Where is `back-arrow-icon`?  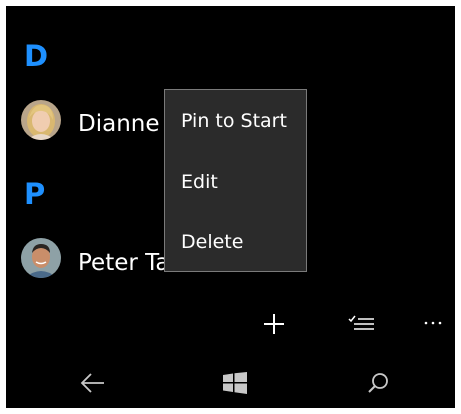
back-arrow-icon is located at coordinates (93, 383).